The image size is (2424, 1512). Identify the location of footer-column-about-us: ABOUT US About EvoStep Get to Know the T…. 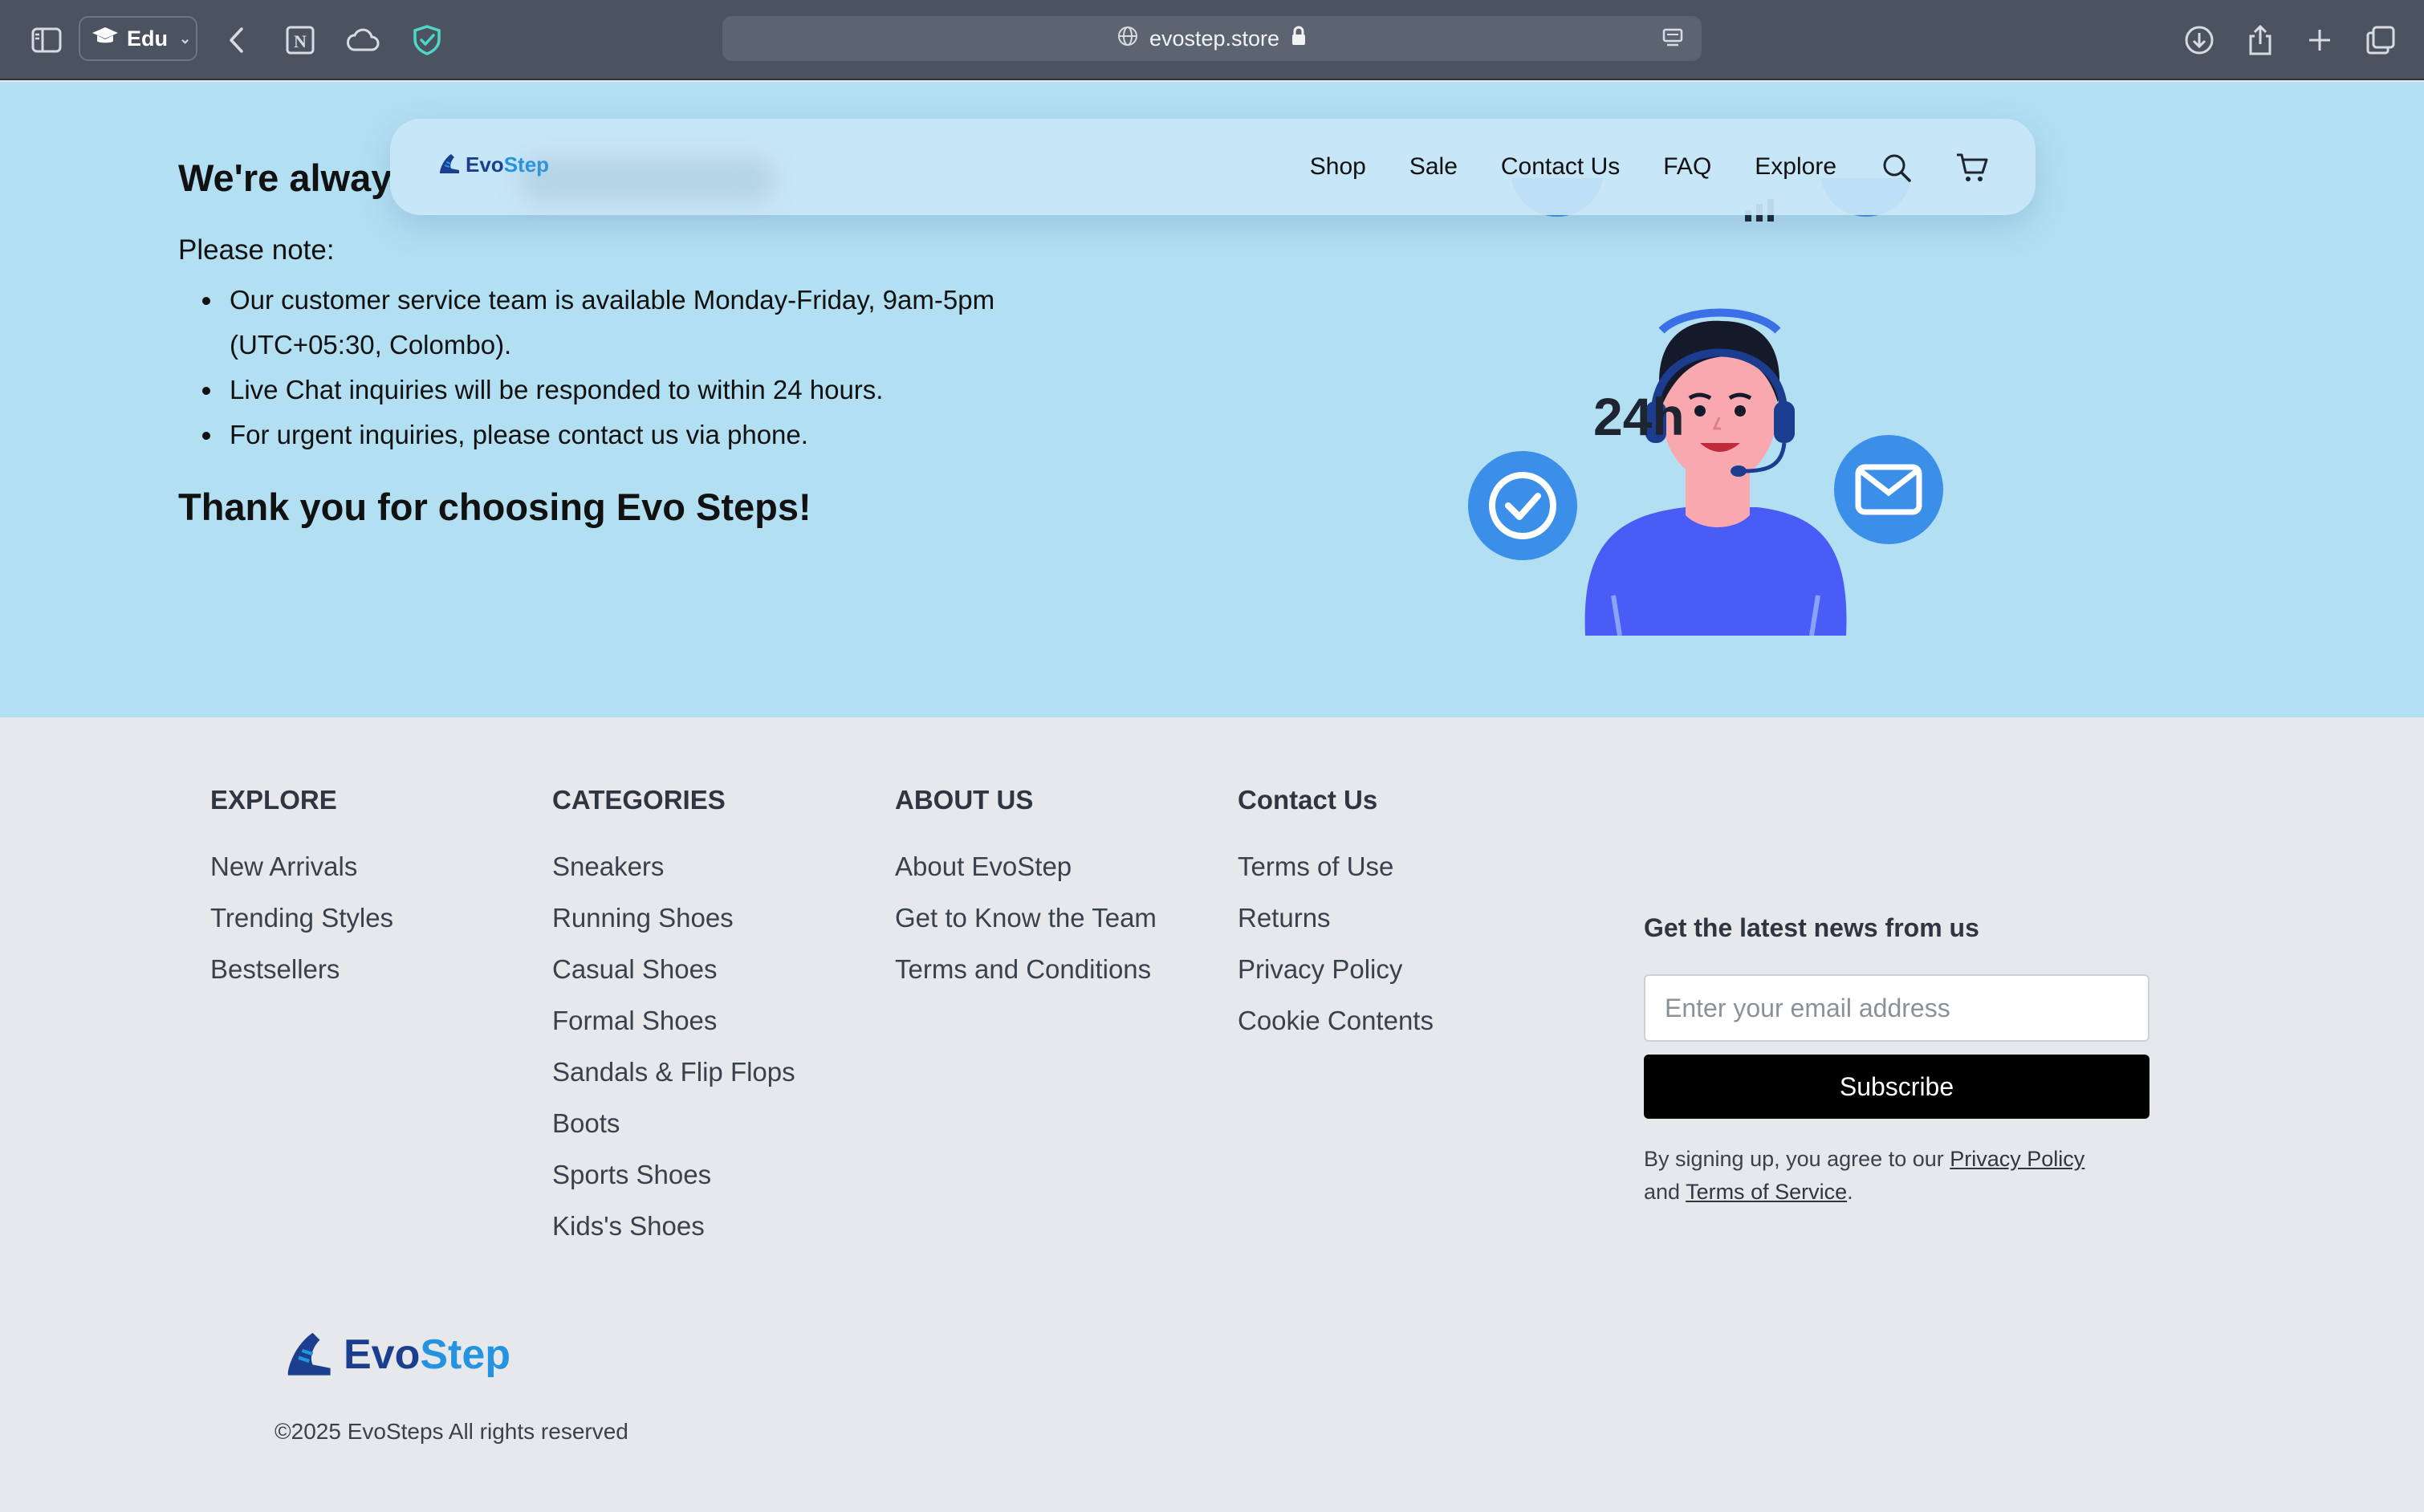
(1026, 895).